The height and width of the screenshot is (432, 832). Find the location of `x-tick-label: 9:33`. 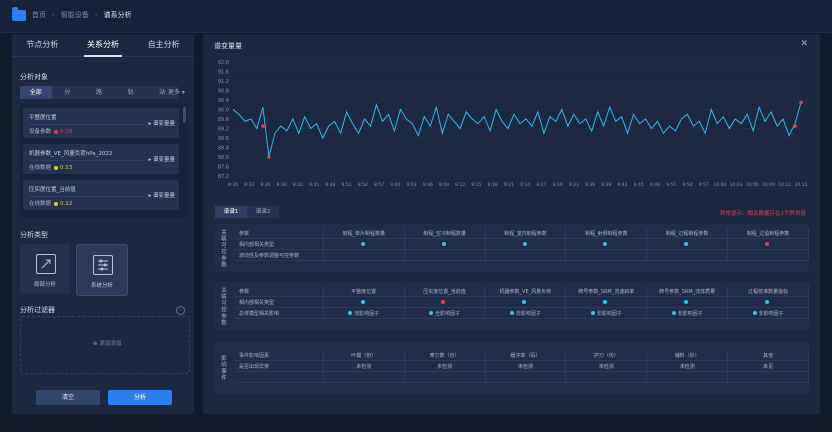

x-tick-label: 9:33 is located at coordinates (574, 185).